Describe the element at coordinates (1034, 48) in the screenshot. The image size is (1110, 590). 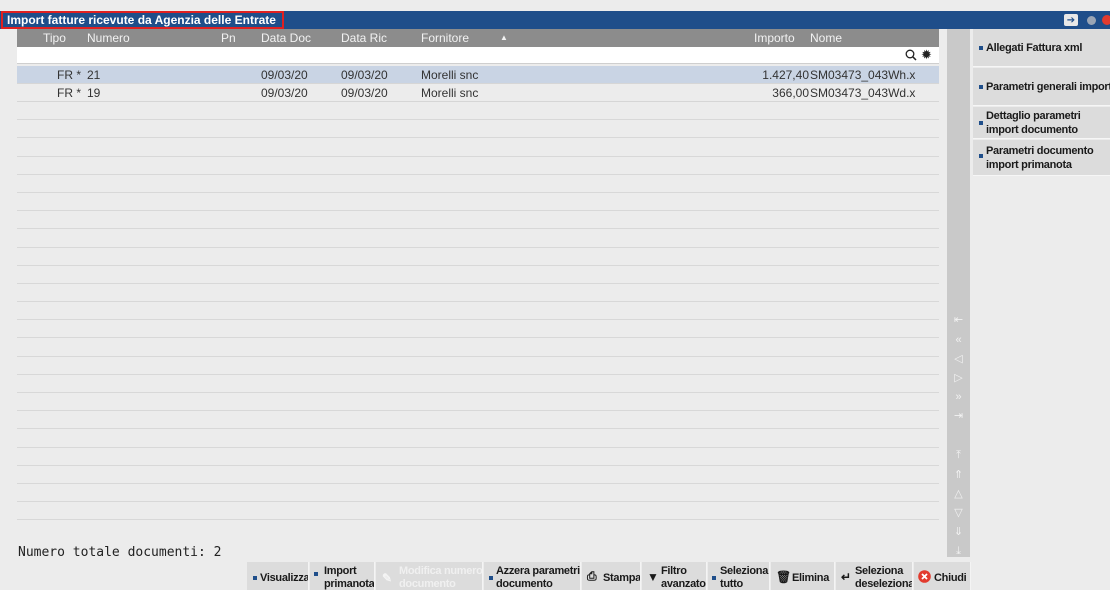
I see `button-label: Allegati Fattura xml` at that location.